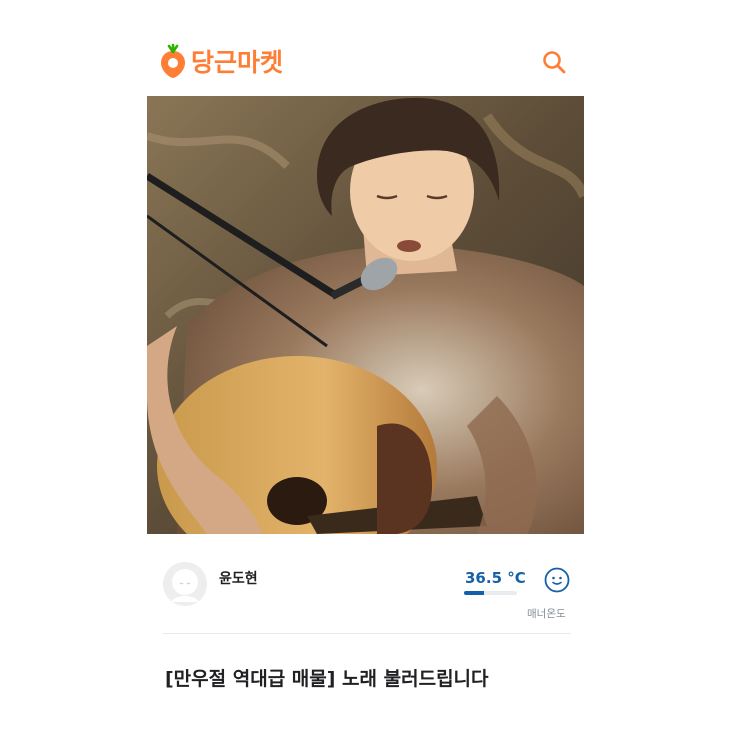  I want to click on manner-temperature-fill, so click(474, 593).